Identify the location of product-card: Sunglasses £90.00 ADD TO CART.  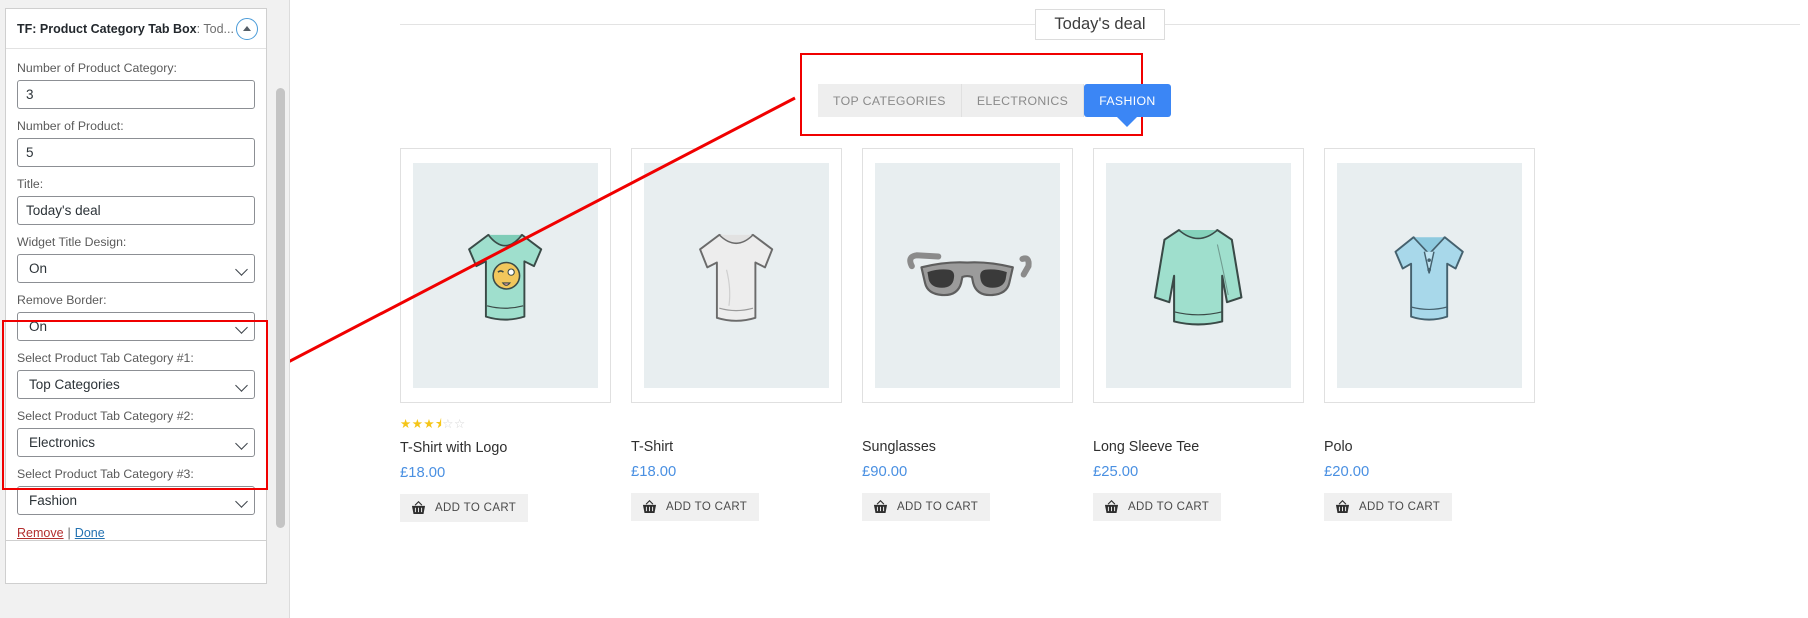
(967, 335).